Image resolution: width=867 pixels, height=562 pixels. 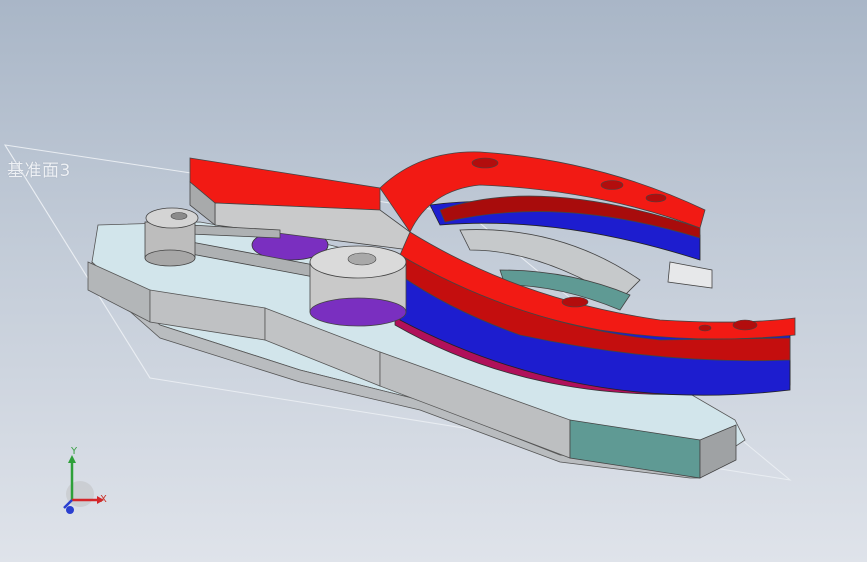 I want to click on clamp-tab, so click(x=690, y=275).